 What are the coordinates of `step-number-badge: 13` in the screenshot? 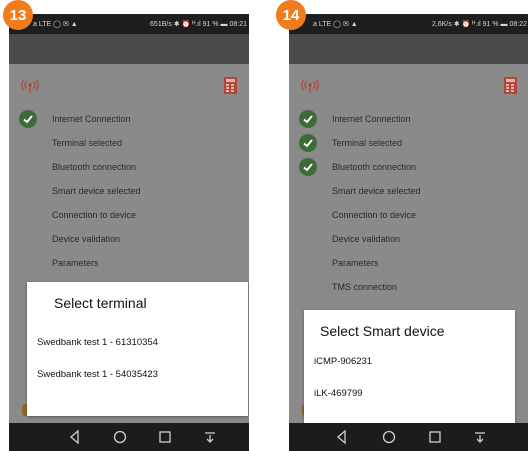 It's located at (18, 15).